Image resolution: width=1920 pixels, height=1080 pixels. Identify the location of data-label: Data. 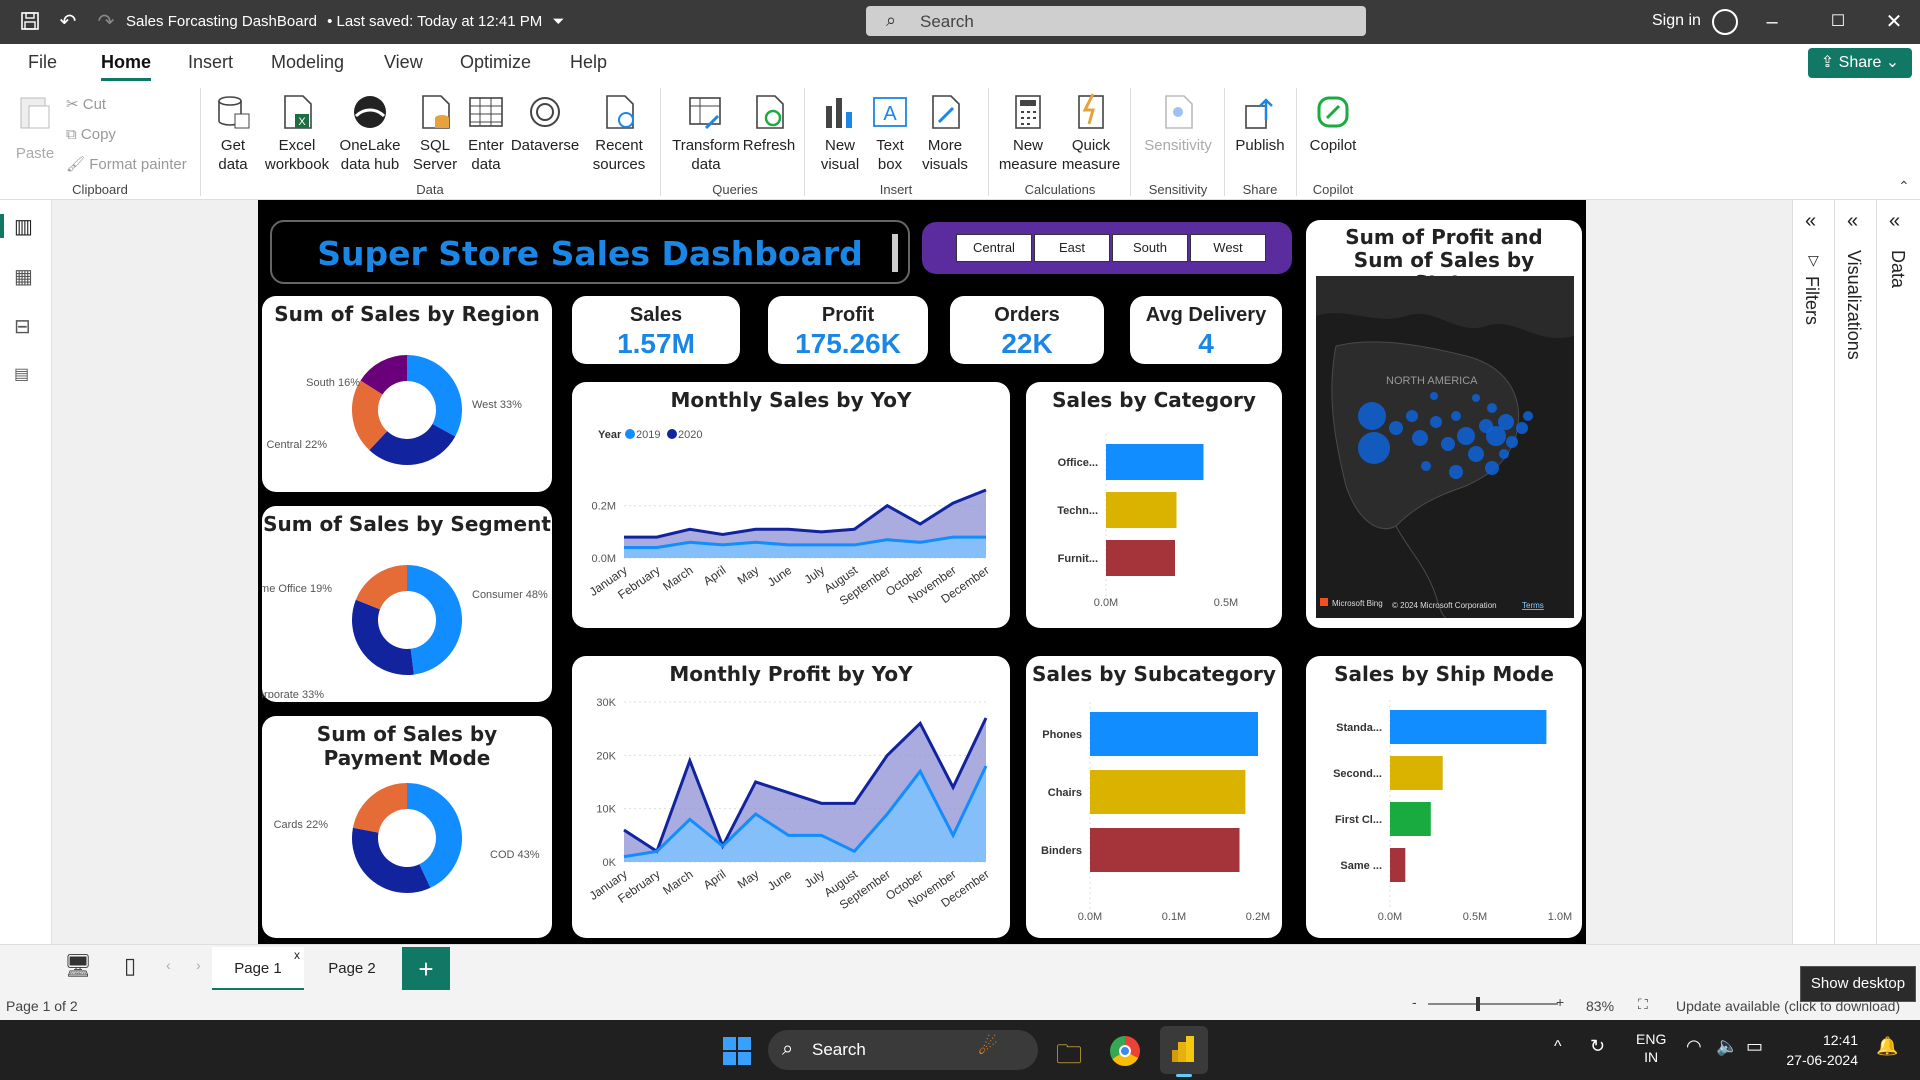
(1897, 269).